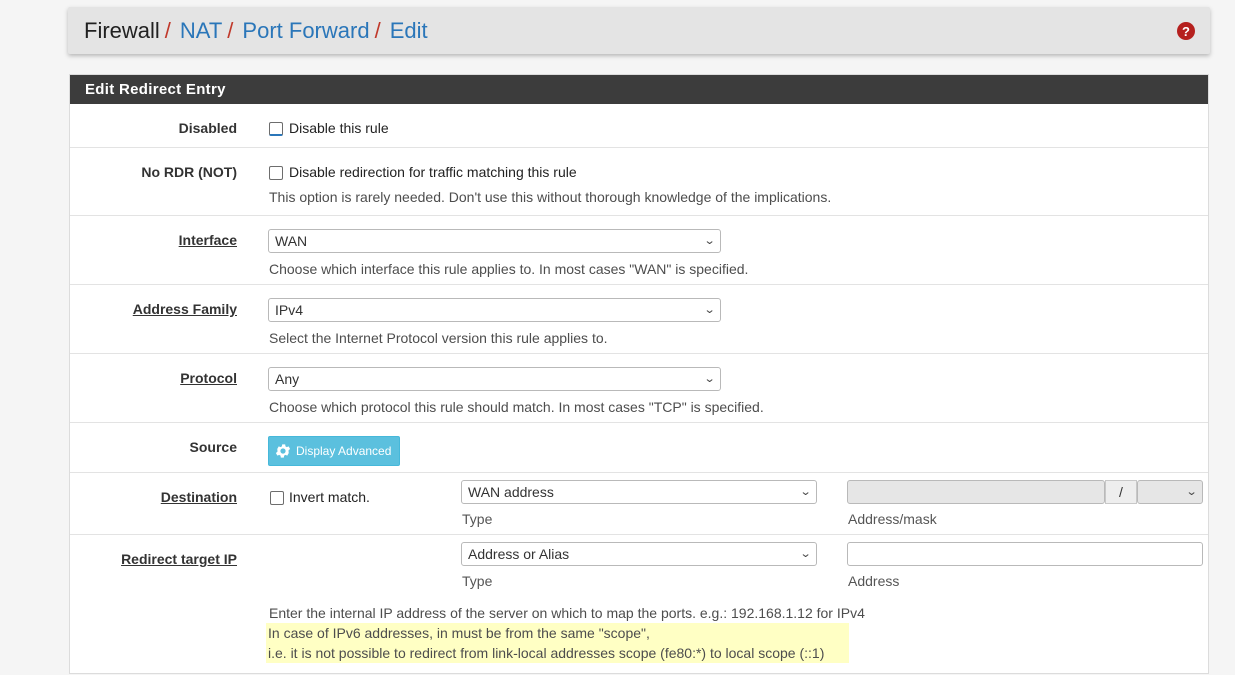  Describe the element at coordinates (639, 30) in the screenshot. I see `breadcrumb: Firewall / NAT / Port Forward / Edit ?` at that location.